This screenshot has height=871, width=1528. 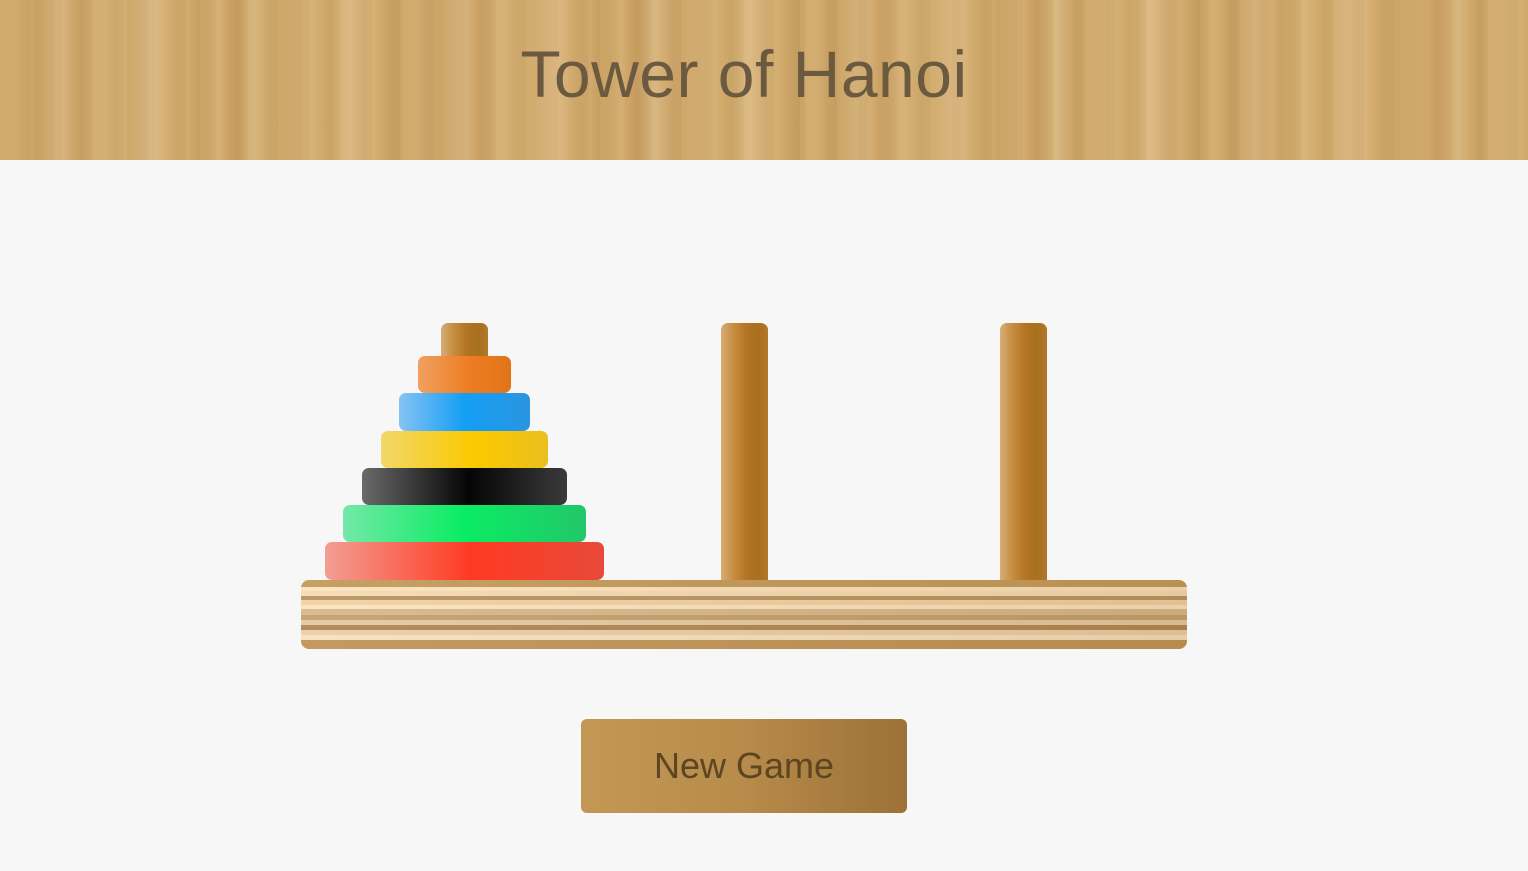 I want to click on disk-black, so click(x=464, y=486).